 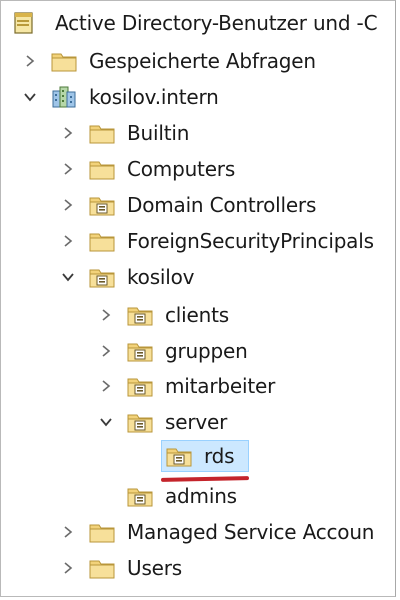 I want to click on tree-item-domain: kosilov.intern, so click(x=121, y=97).